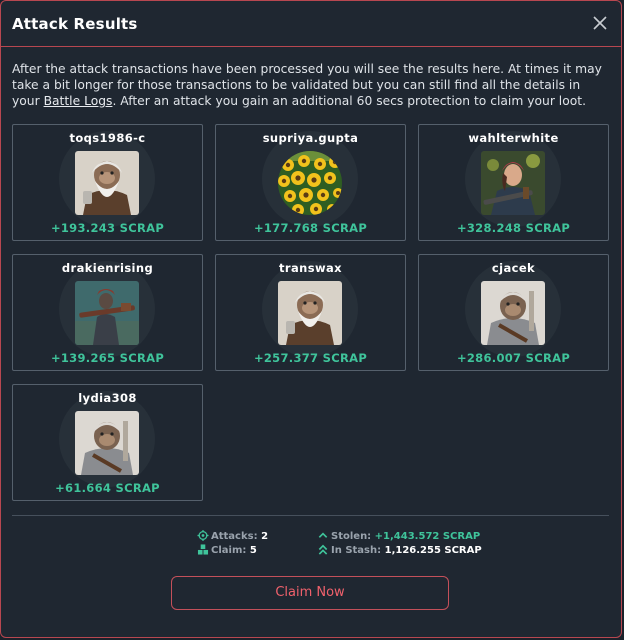 This screenshot has height=640, width=624. What do you see at coordinates (600, 23) in the screenshot?
I see `close-icon` at bounding box center [600, 23].